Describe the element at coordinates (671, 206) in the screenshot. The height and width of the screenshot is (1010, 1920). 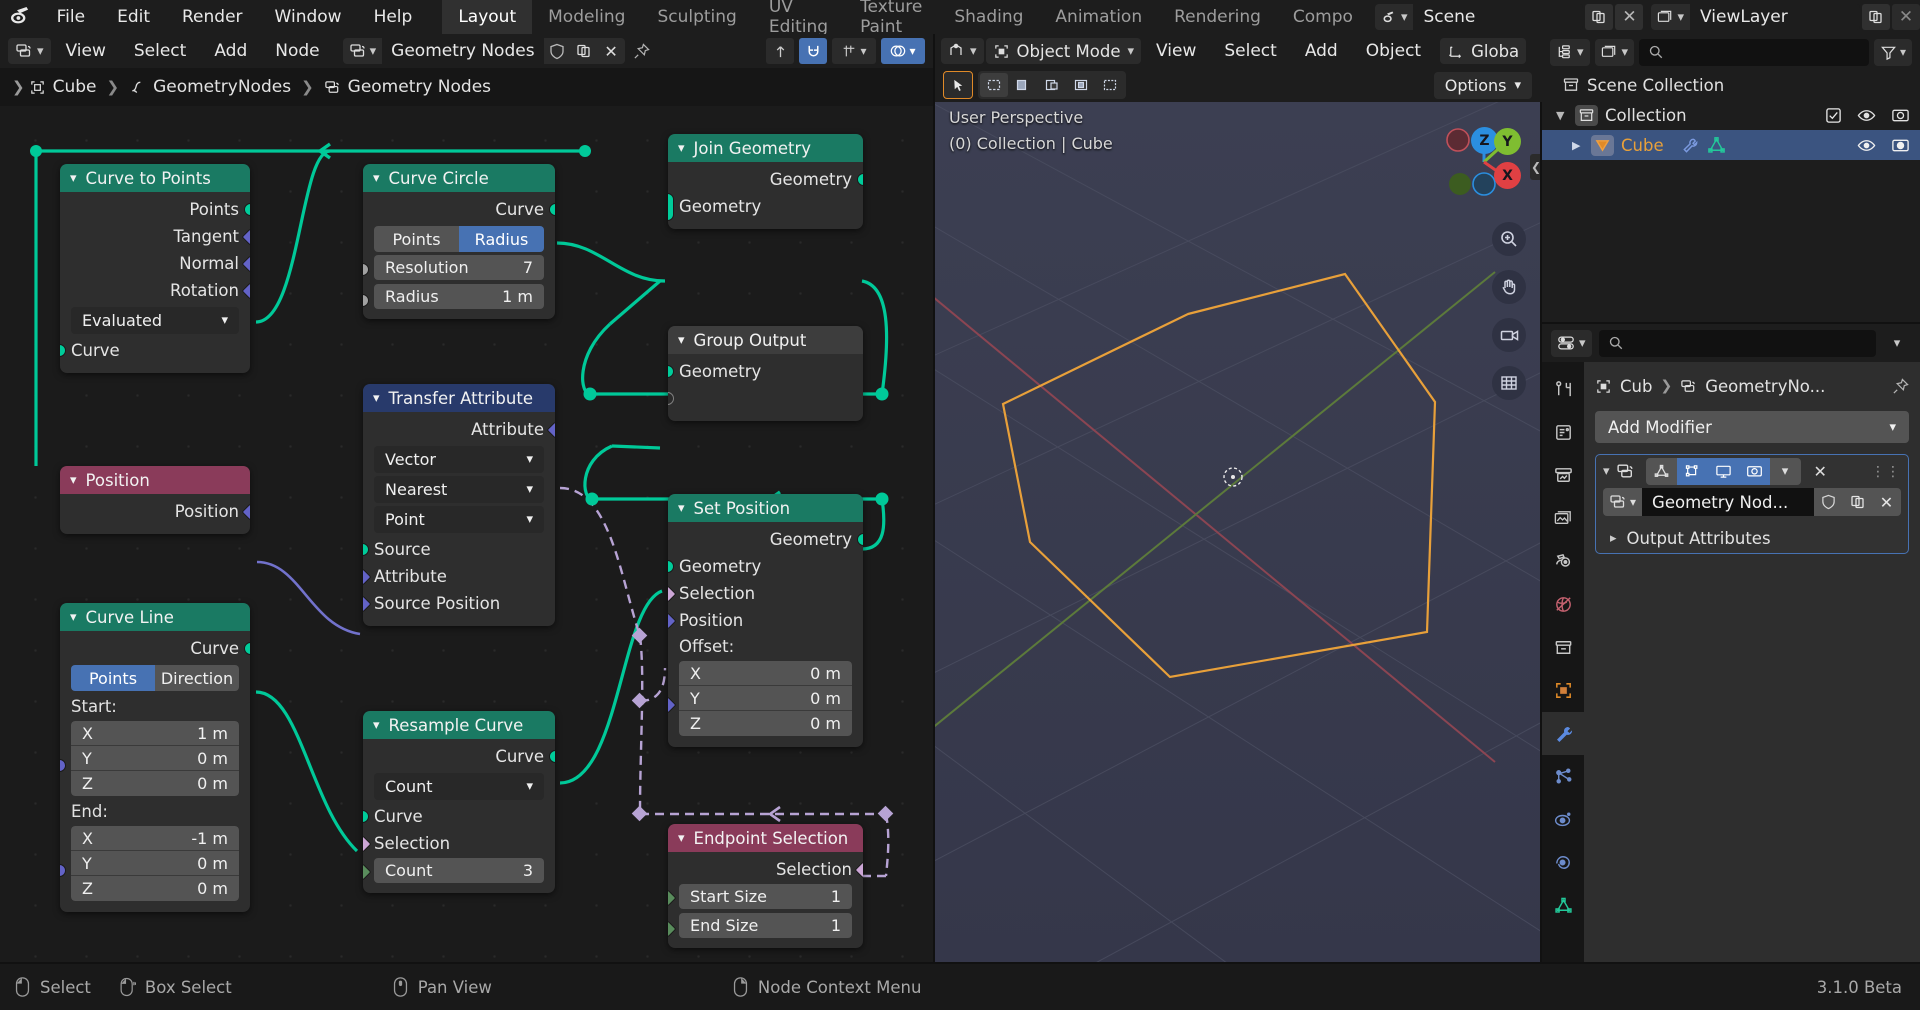
I see `socket-geometry-multi` at that location.